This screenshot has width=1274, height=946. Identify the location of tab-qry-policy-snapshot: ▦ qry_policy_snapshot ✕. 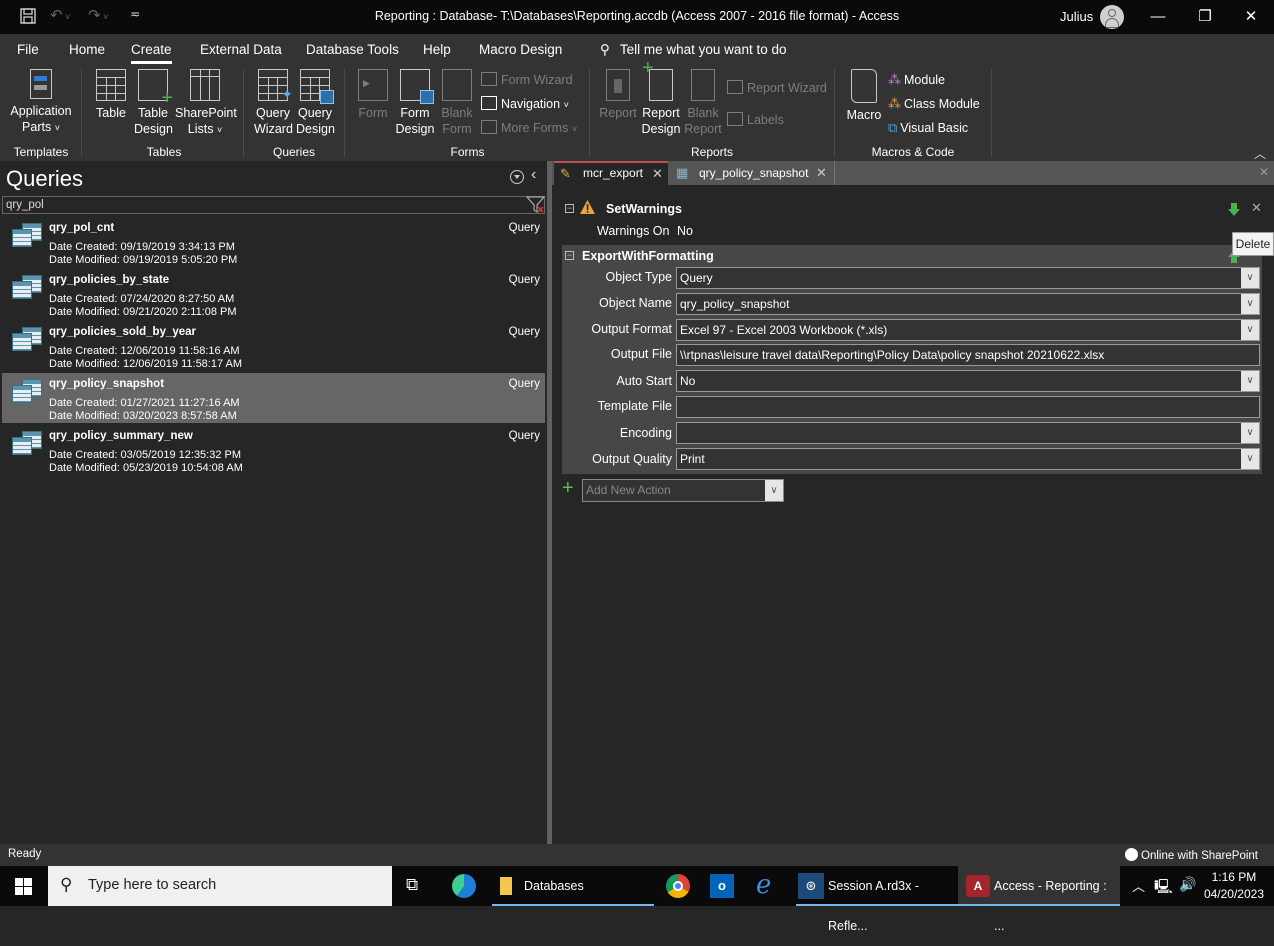
(752, 173).